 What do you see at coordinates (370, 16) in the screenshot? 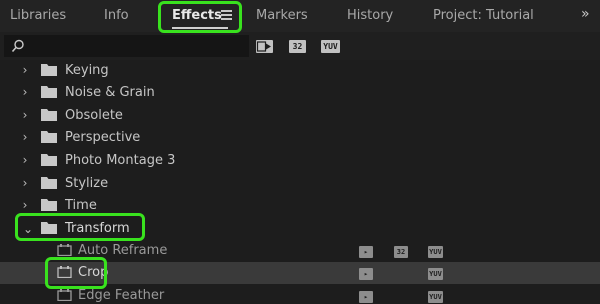
I see `tab-history: History` at bounding box center [370, 16].